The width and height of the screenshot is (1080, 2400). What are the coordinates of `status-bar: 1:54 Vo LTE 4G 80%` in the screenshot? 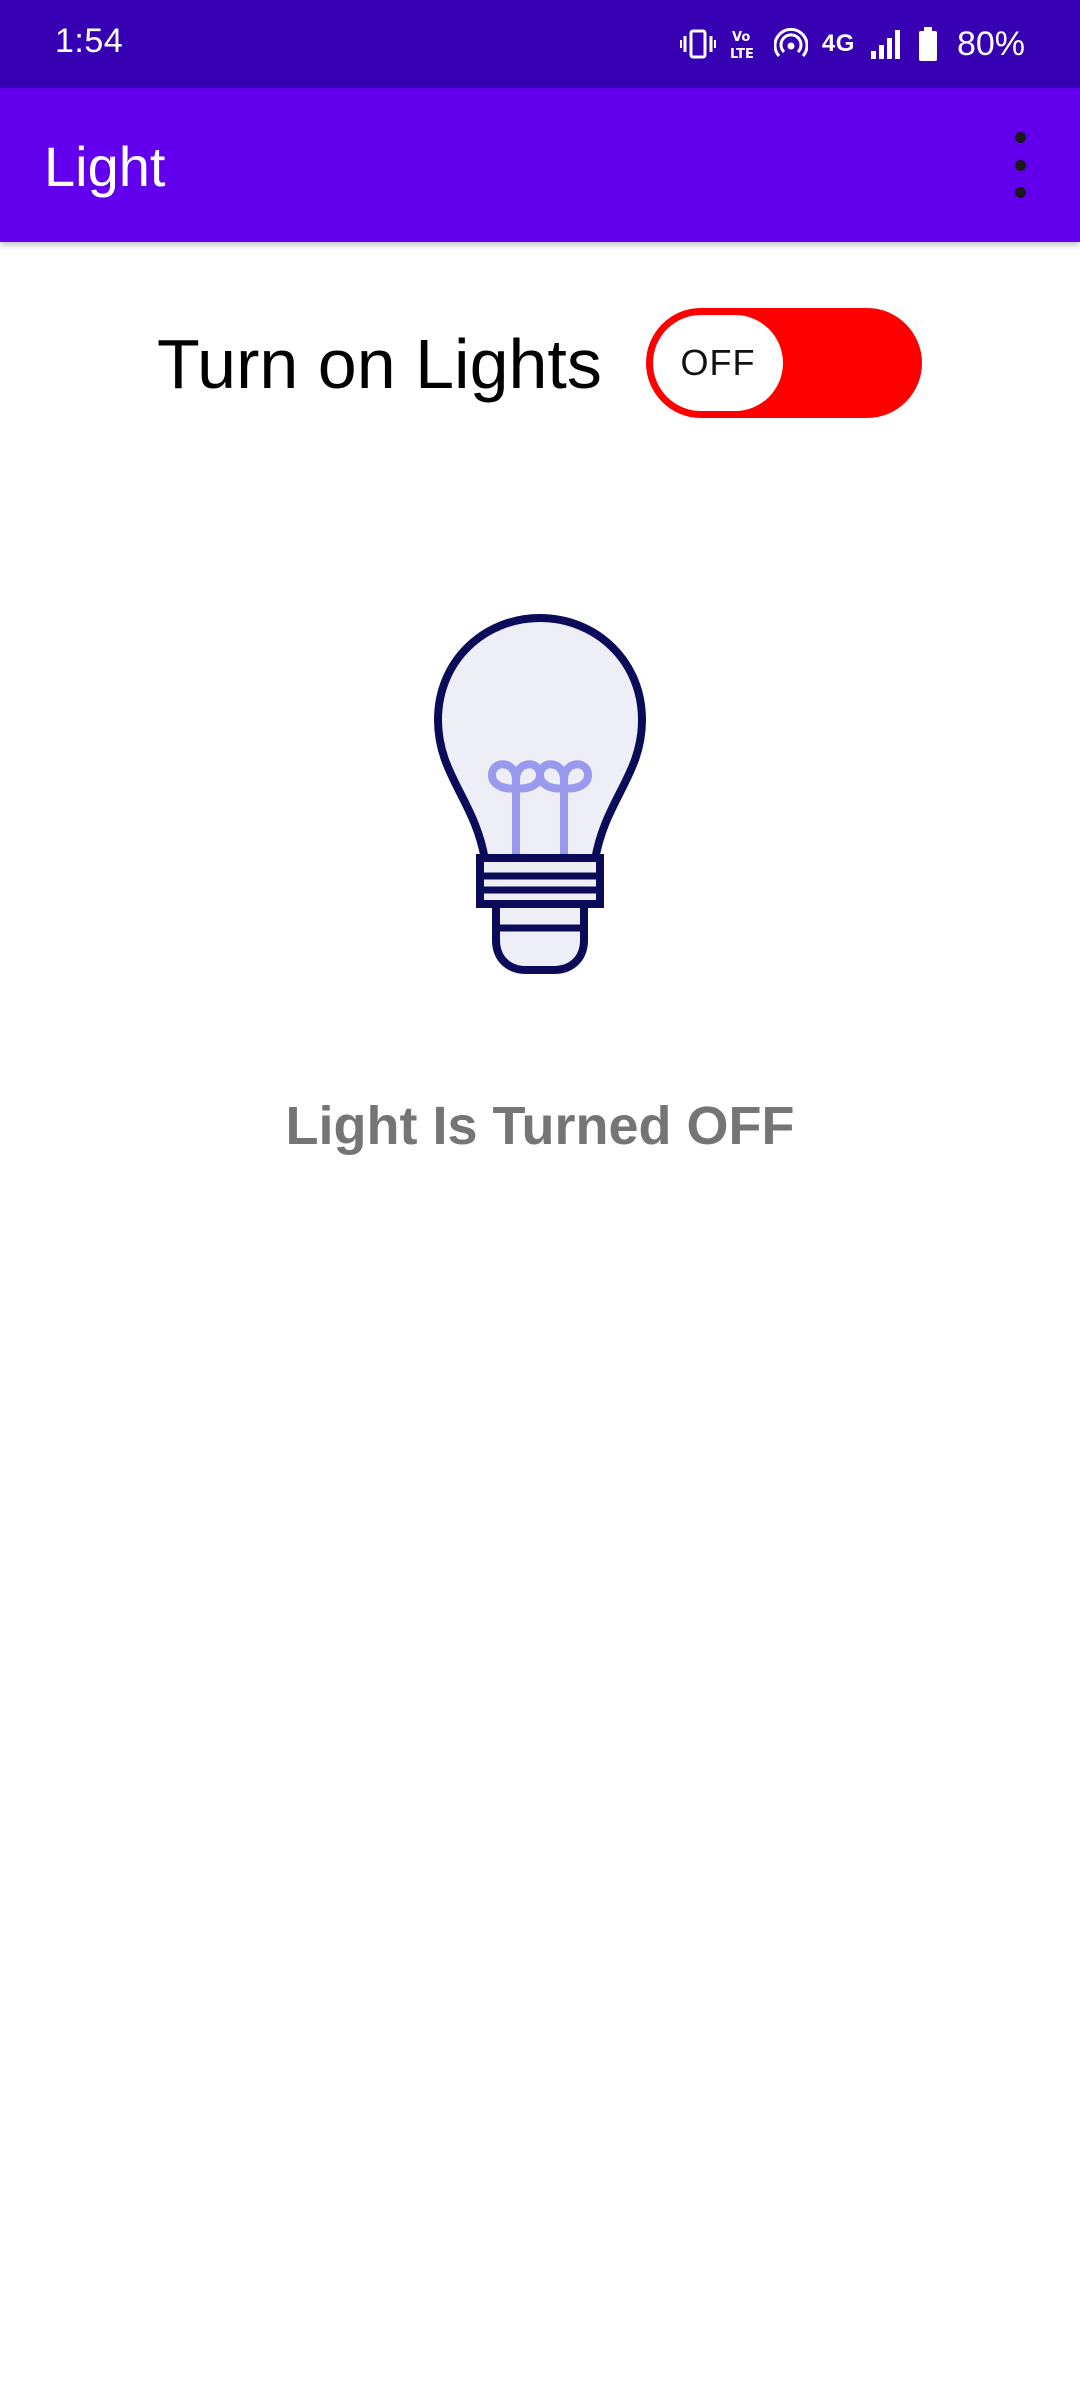 It's located at (540, 44).